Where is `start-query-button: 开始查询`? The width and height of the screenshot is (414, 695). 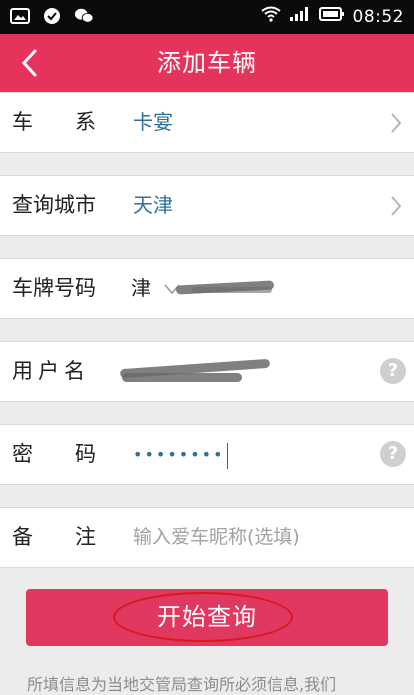
start-query-button: 开始查询 is located at coordinates (207, 617).